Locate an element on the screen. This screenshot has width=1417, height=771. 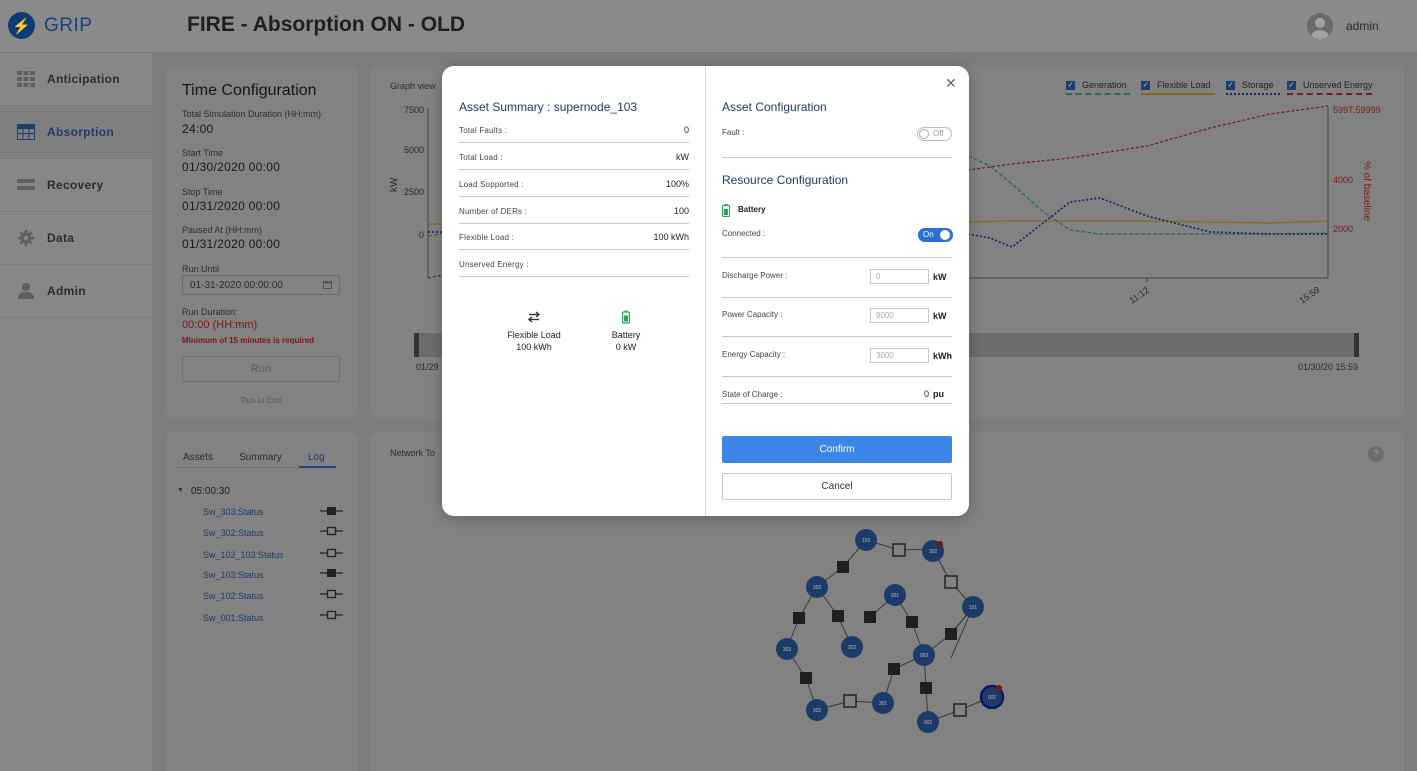
paused-at-value: 01/31/2020 00:00 is located at coordinates (231, 244).